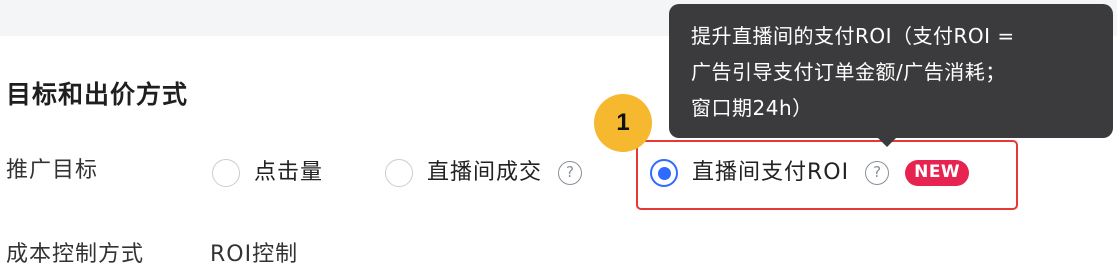 The height and width of the screenshot is (279, 1117). Describe the element at coordinates (75, 254) in the screenshot. I see `cost-control-label: 成本控制方式` at that location.